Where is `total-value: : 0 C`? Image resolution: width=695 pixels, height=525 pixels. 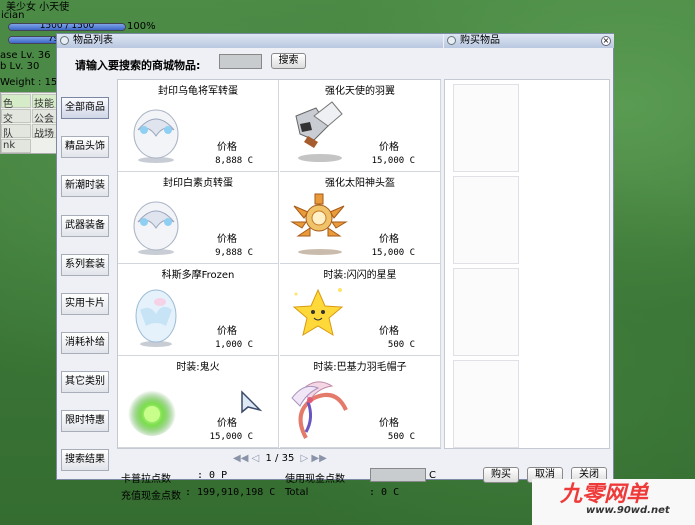
total-value: : 0 C is located at coordinates (384, 492).